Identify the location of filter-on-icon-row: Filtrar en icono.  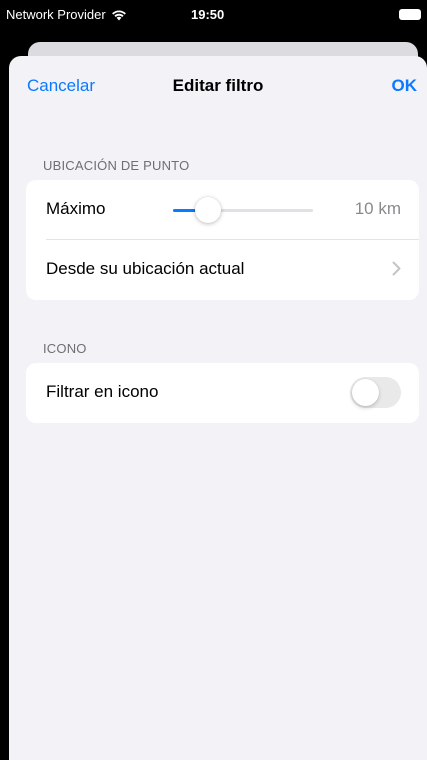
(222, 393).